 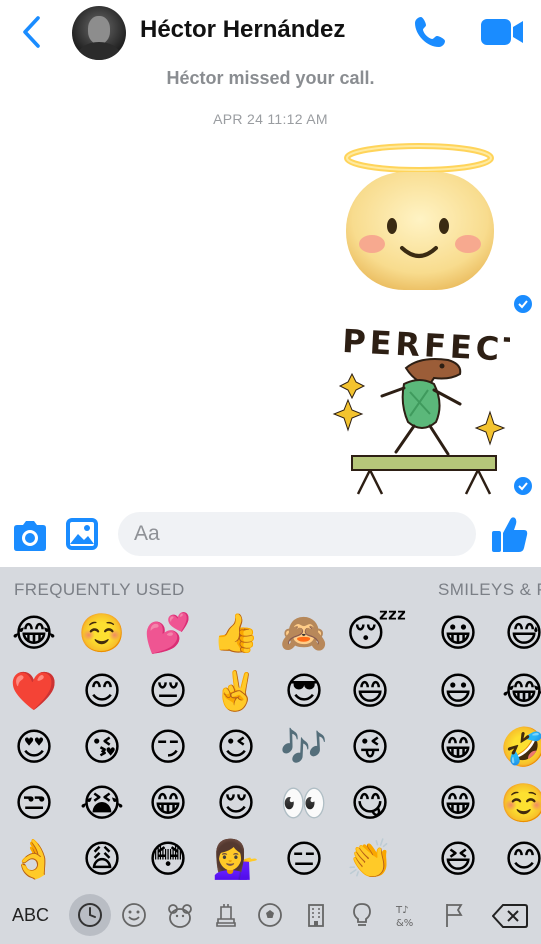 What do you see at coordinates (134, 915) in the screenshot?
I see `smiley-icon` at bounding box center [134, 915].